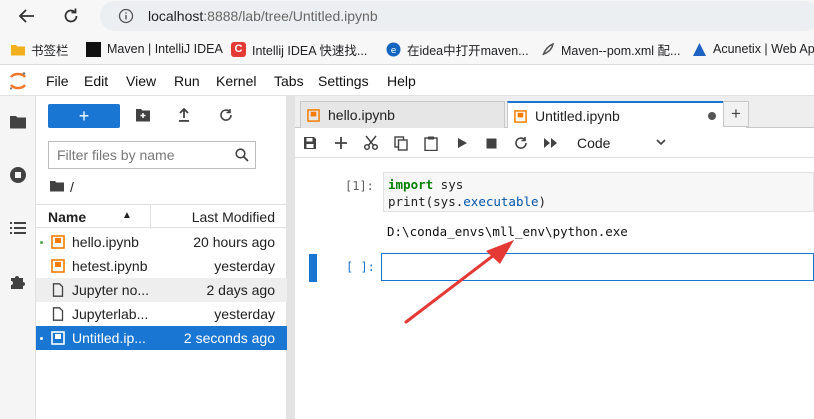  I want to click on insert-cell-icon, so click(341, 143).